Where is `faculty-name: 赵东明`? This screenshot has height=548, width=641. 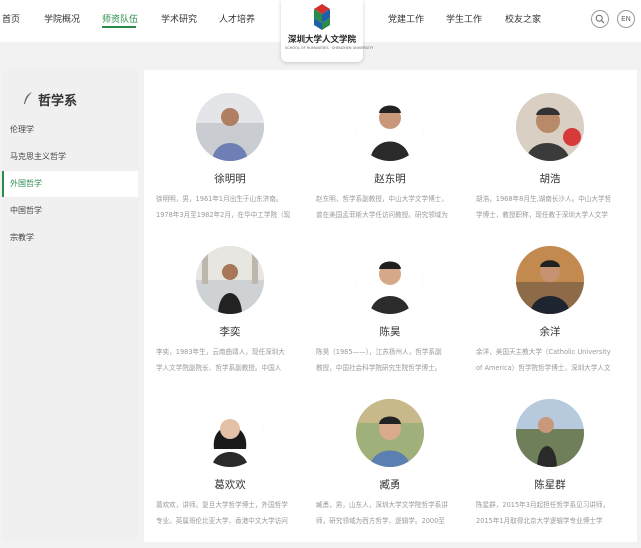
faculty-name: 赵东明 is located at coordinates (390, 178).